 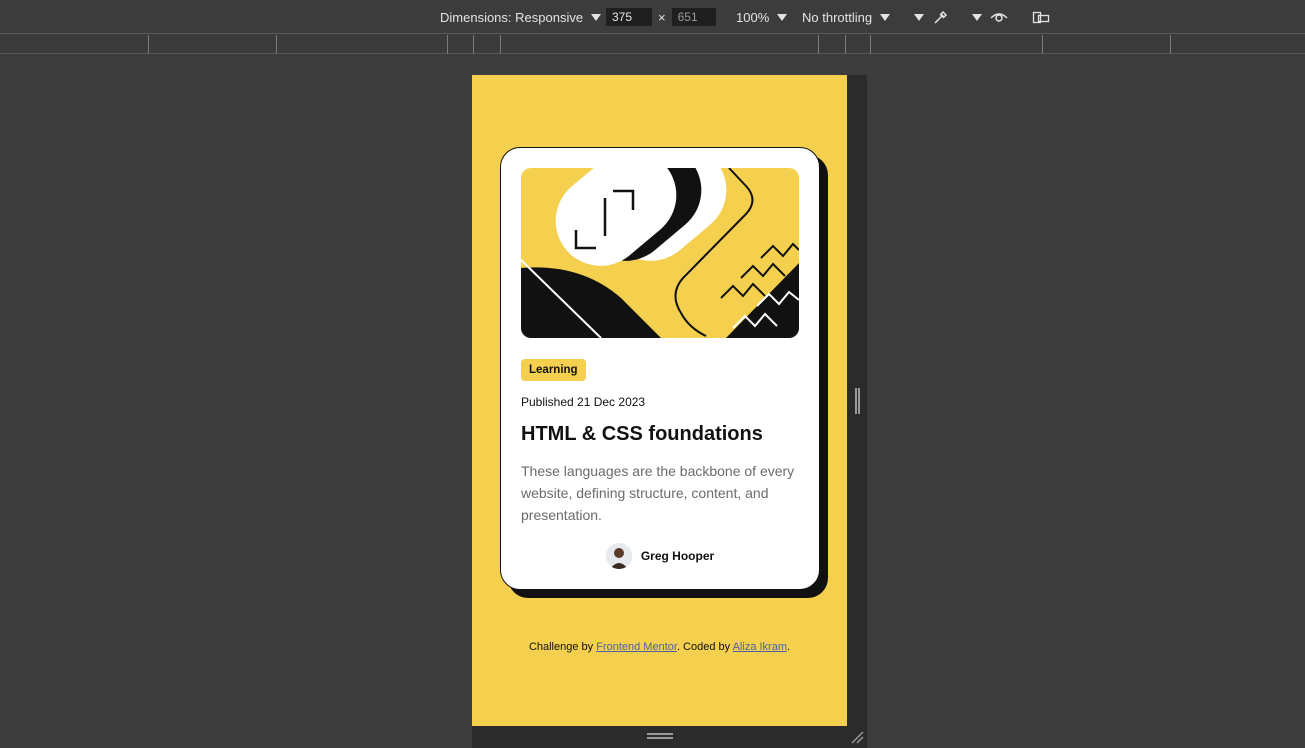 I want to click on eyedropper-icon, so click(x=941, y=17).